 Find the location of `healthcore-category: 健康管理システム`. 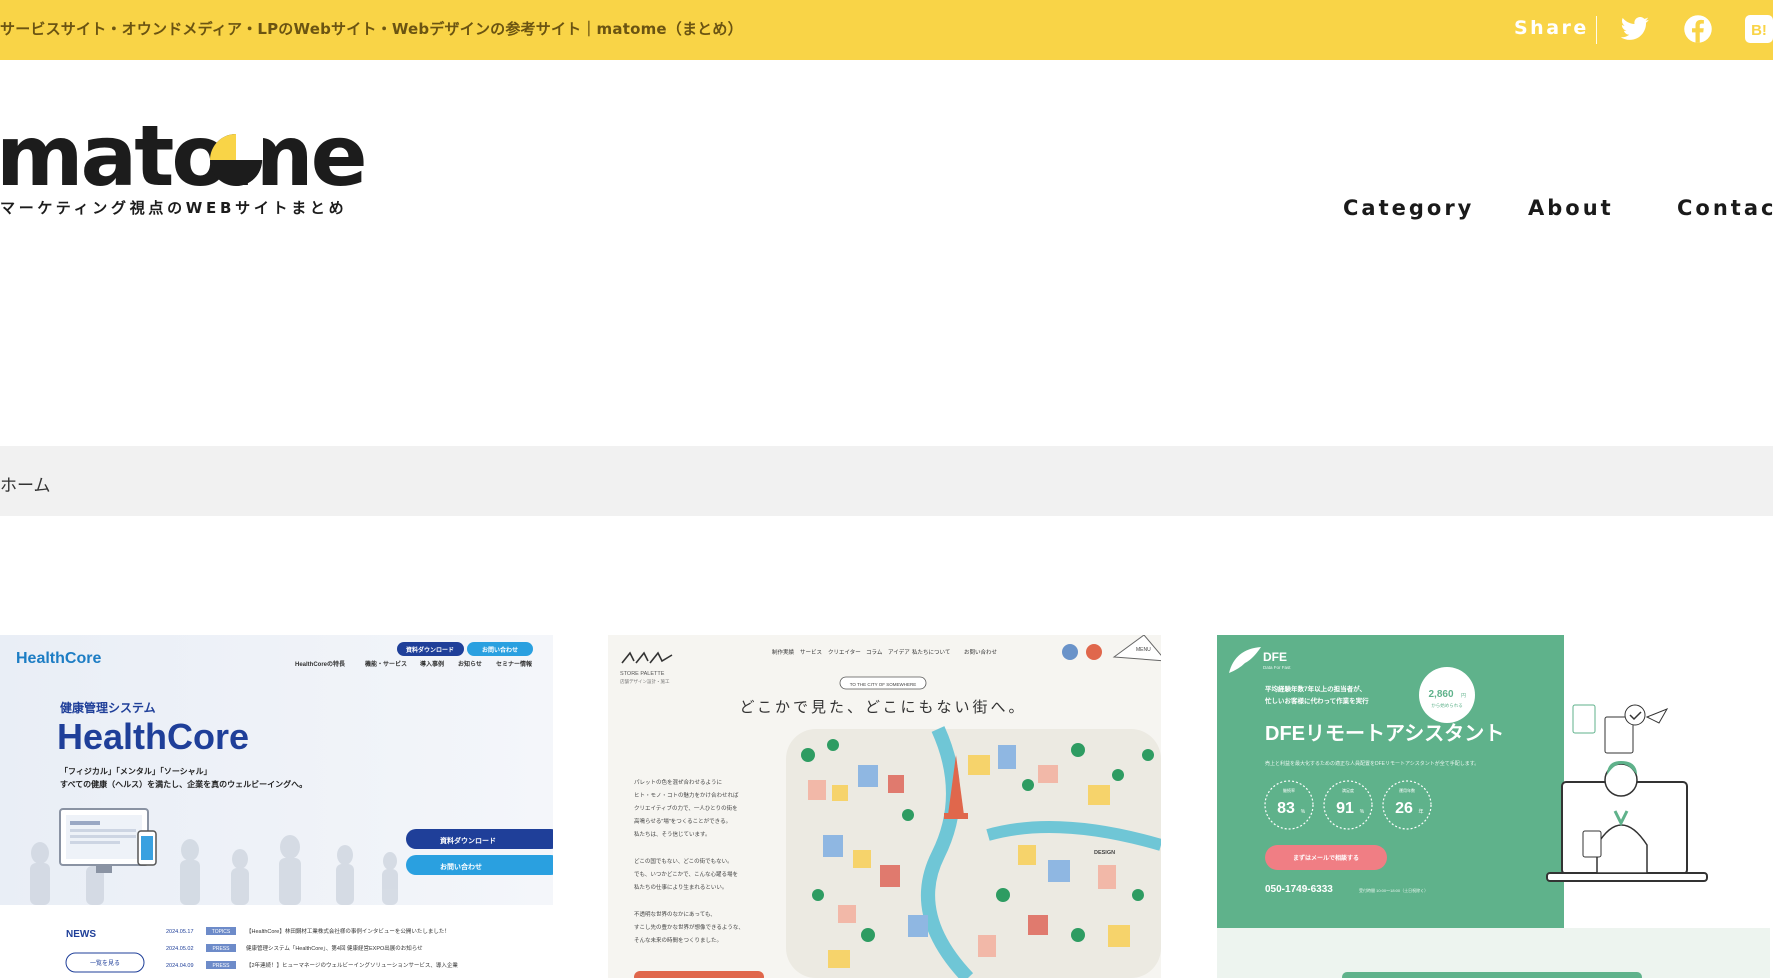

healthcore-category: 健康管理システム is located at coordinates (108, 707).